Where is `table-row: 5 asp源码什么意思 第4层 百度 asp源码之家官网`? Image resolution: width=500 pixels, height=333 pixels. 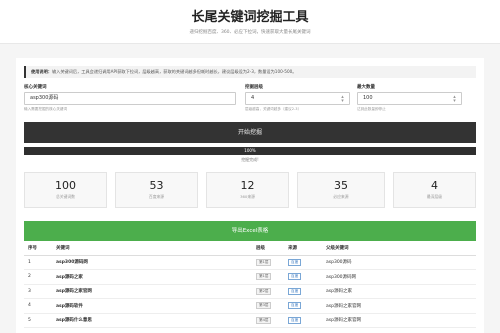 table-row: 5 asp源码什么意思 第4层 百度 asp源码之家官网 is located at coordinates (250, 320).